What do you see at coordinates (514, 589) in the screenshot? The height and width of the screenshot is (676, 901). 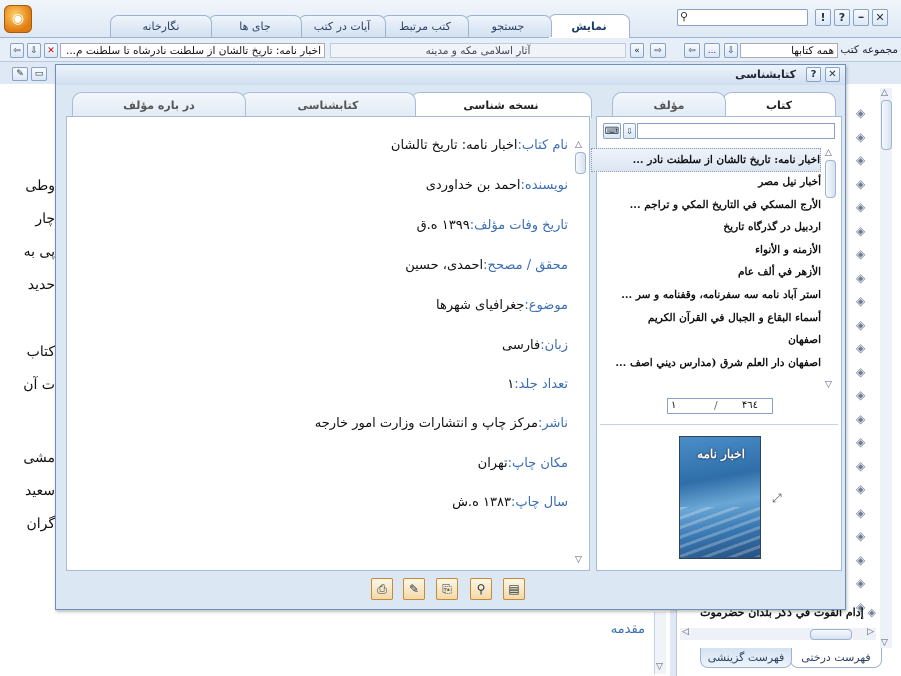 I see `document-button: ▤` at bounding box center [514, 589].